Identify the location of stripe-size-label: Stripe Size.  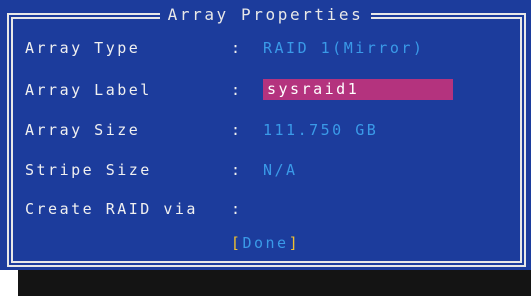
(88, 170).